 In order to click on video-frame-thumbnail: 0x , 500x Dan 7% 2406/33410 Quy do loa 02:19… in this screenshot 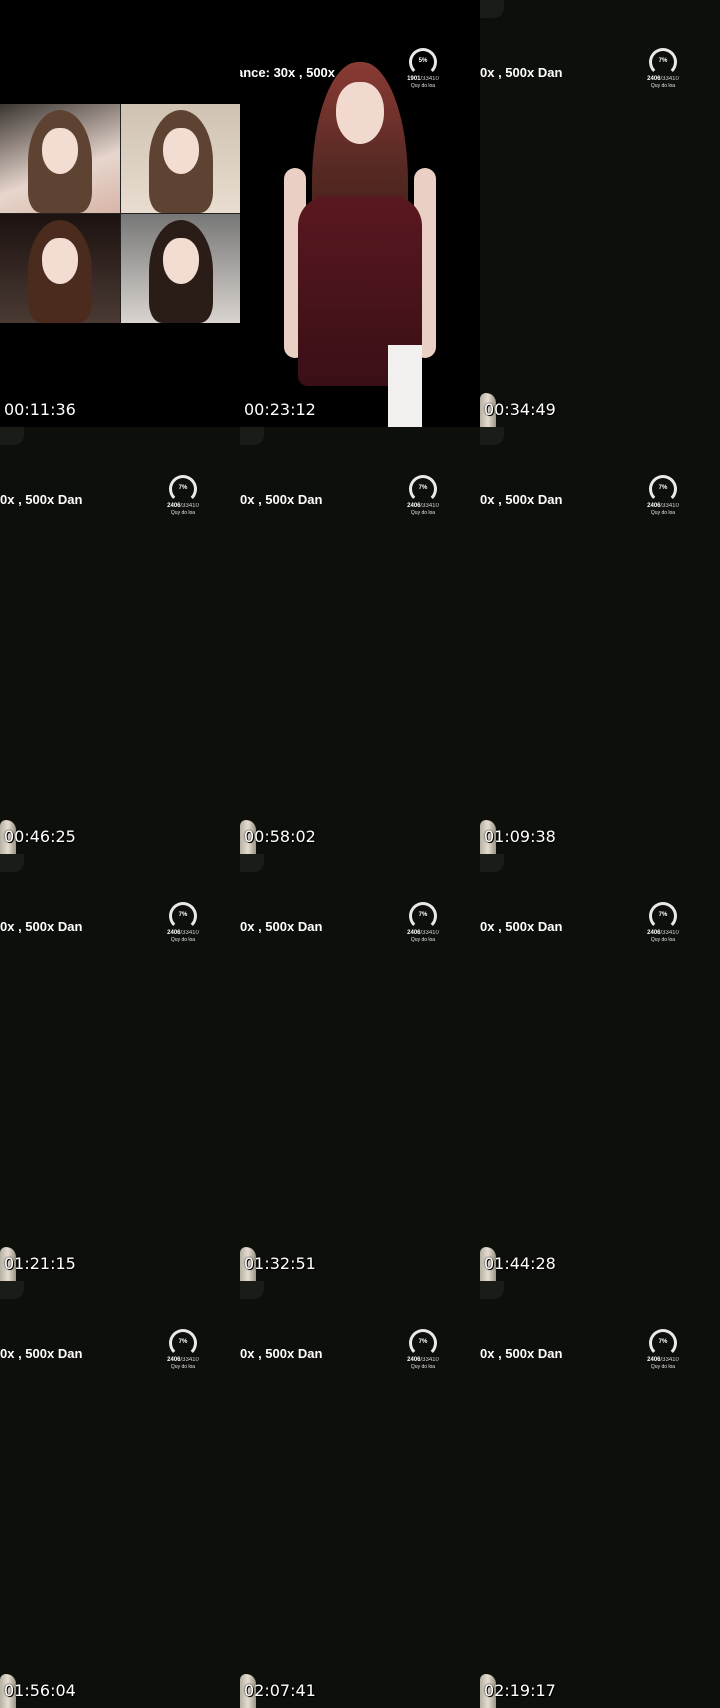, I will do `click(600, 1494)`.